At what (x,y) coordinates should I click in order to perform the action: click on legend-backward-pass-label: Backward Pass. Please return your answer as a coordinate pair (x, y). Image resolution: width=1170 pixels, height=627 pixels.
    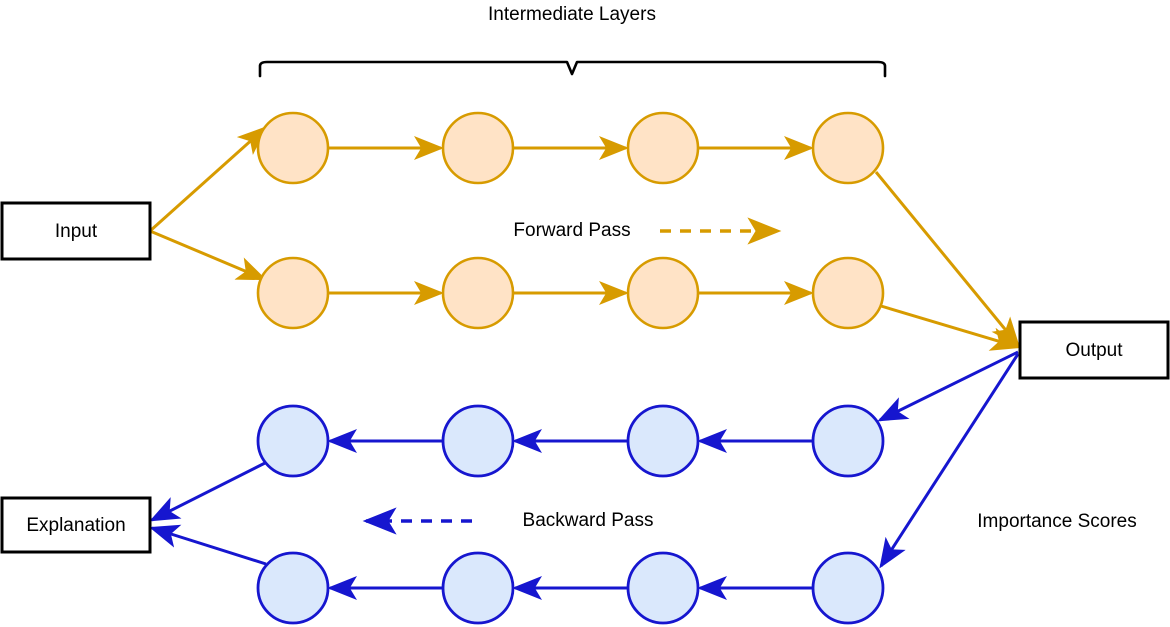
    Looking at the image, I should click on (588, 520).